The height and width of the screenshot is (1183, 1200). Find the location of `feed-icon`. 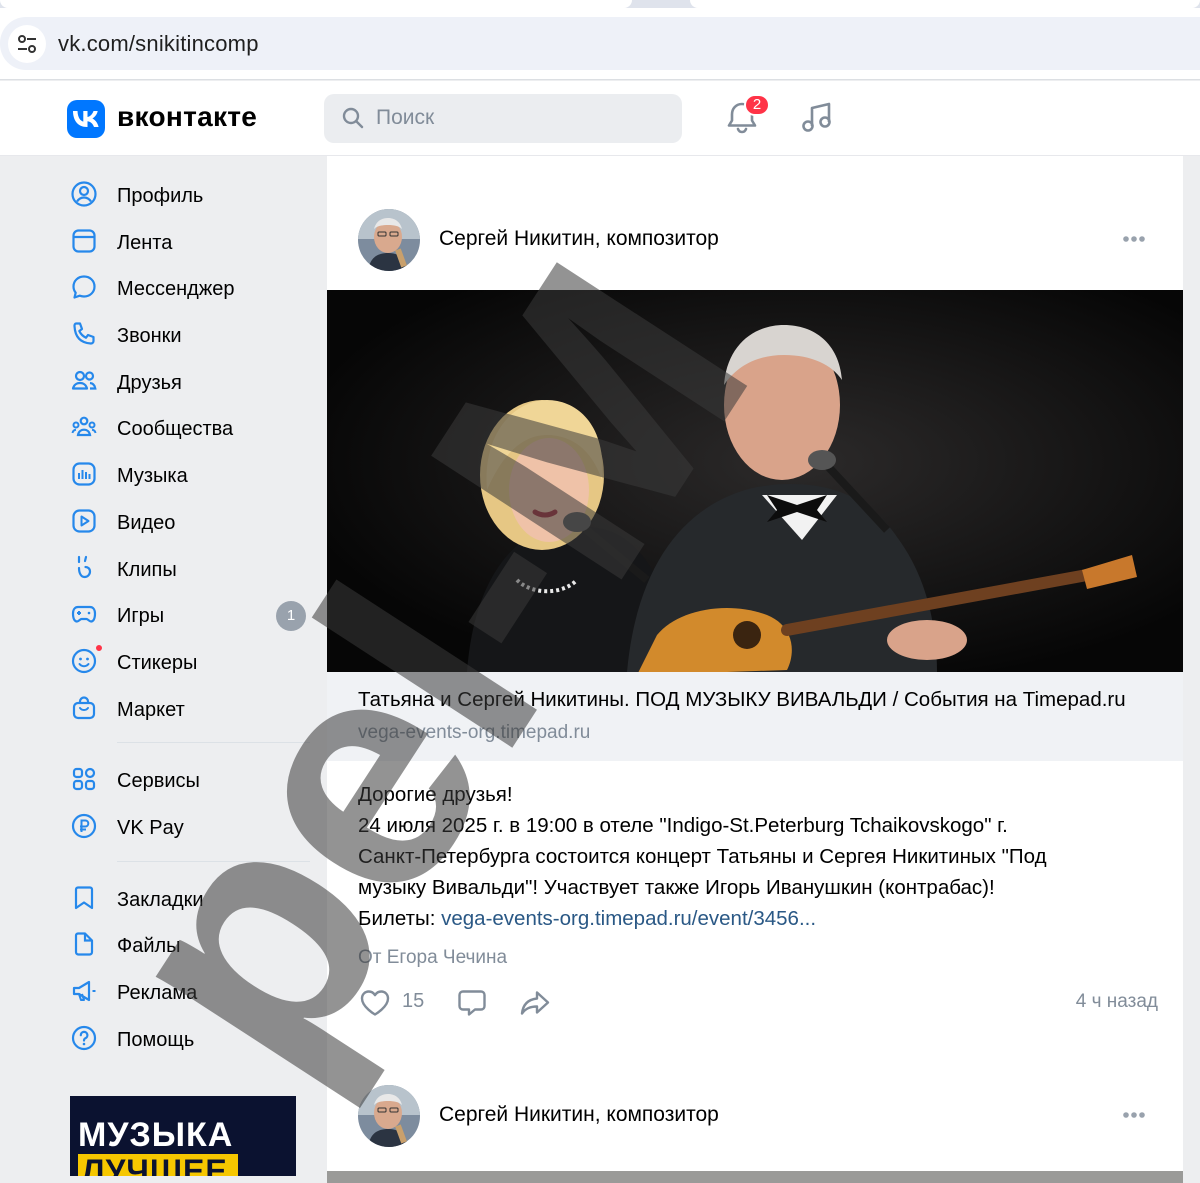

feed-icon is located at coordinates (84, 241).